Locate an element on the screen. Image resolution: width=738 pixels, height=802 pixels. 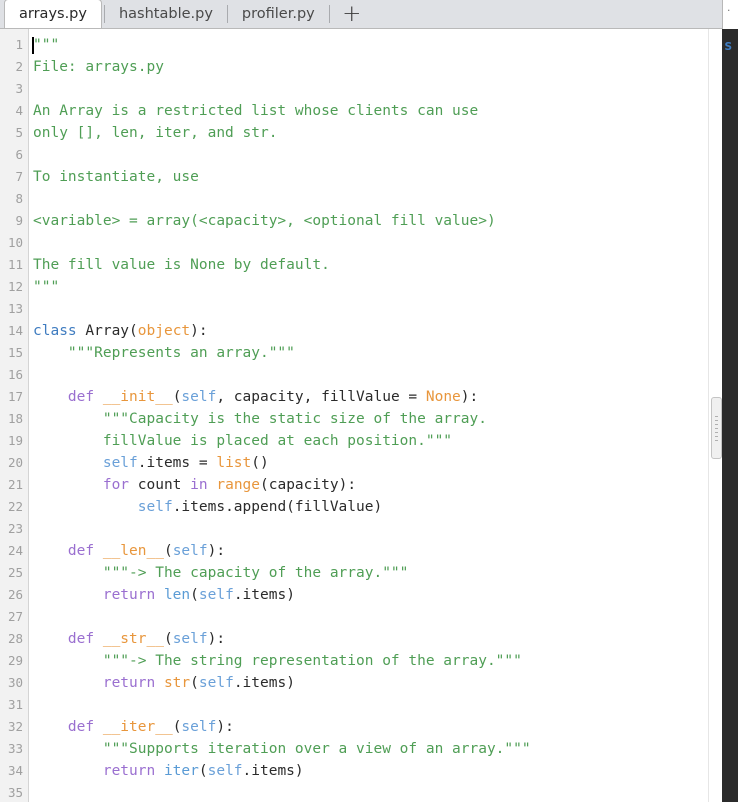
tab-label: profiler.py is located at coordinates (278, 14).